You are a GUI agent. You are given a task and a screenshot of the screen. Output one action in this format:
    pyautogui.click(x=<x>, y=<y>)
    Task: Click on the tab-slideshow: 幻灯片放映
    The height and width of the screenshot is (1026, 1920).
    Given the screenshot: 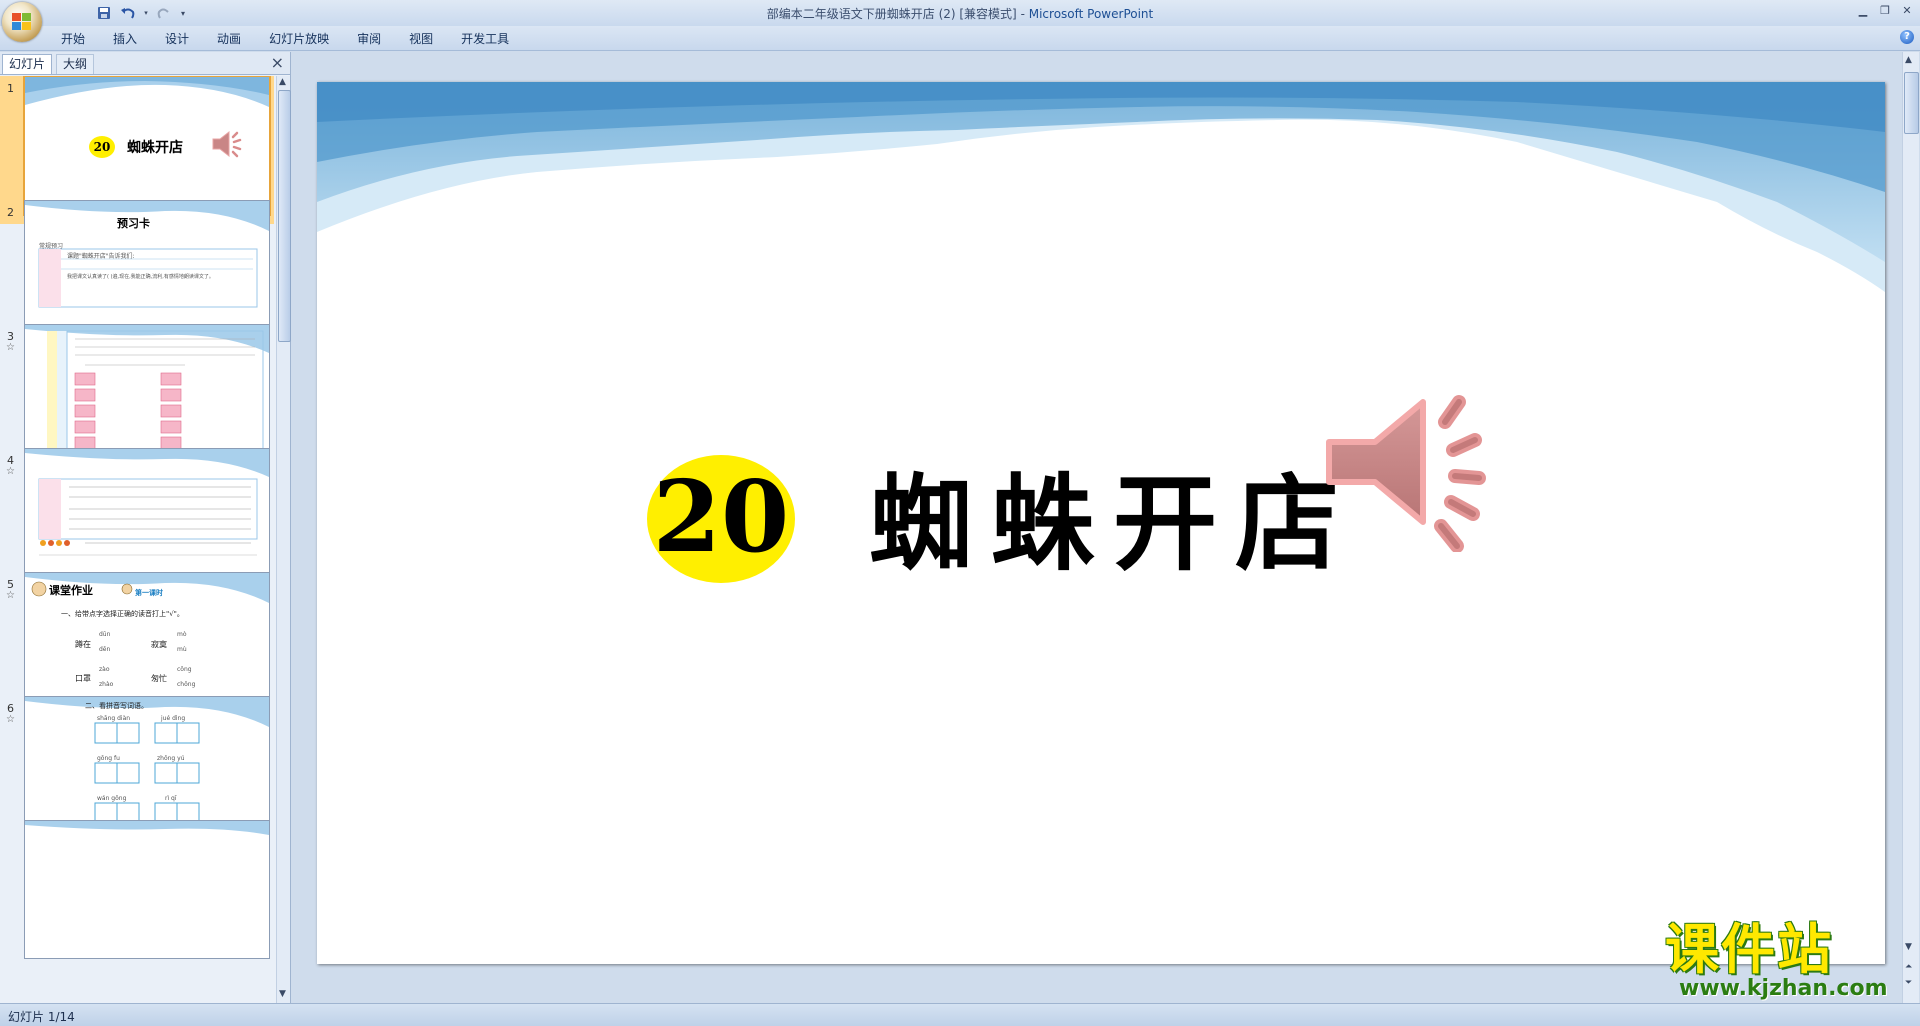 What is the action you would take?
    pyautogui.click(x=299, y=39)
    